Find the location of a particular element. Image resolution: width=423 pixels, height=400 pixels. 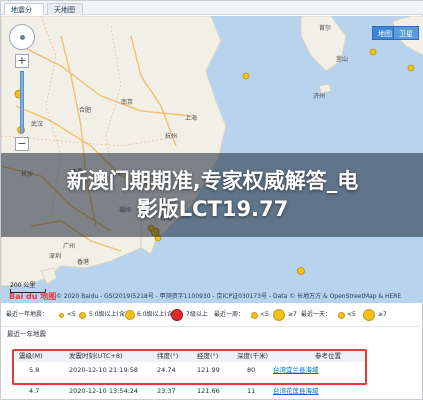

banner-title: 新澳门期期准,专家权威解答_电 影版LCT19.77 is located at coordinates (212, 195).